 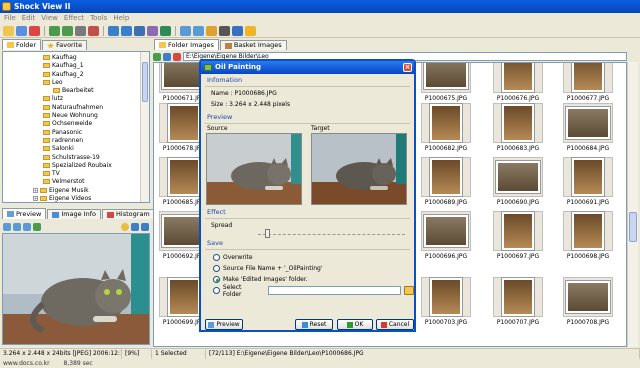 I want to click on thumbnail-item: P1000707.JPG, so click(x=518, y=301).